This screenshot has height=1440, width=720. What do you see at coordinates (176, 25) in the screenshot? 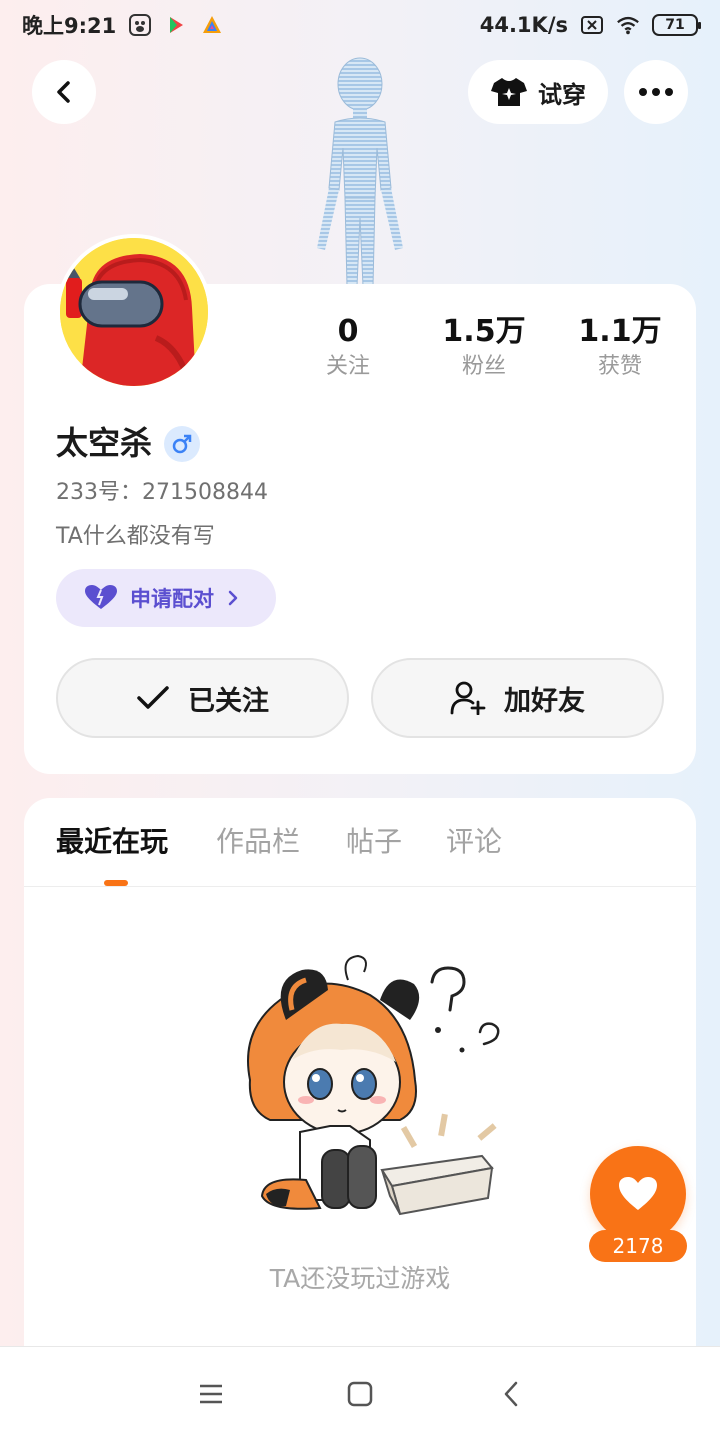
I see `play-store-icon` at bounding box center [176, 25].